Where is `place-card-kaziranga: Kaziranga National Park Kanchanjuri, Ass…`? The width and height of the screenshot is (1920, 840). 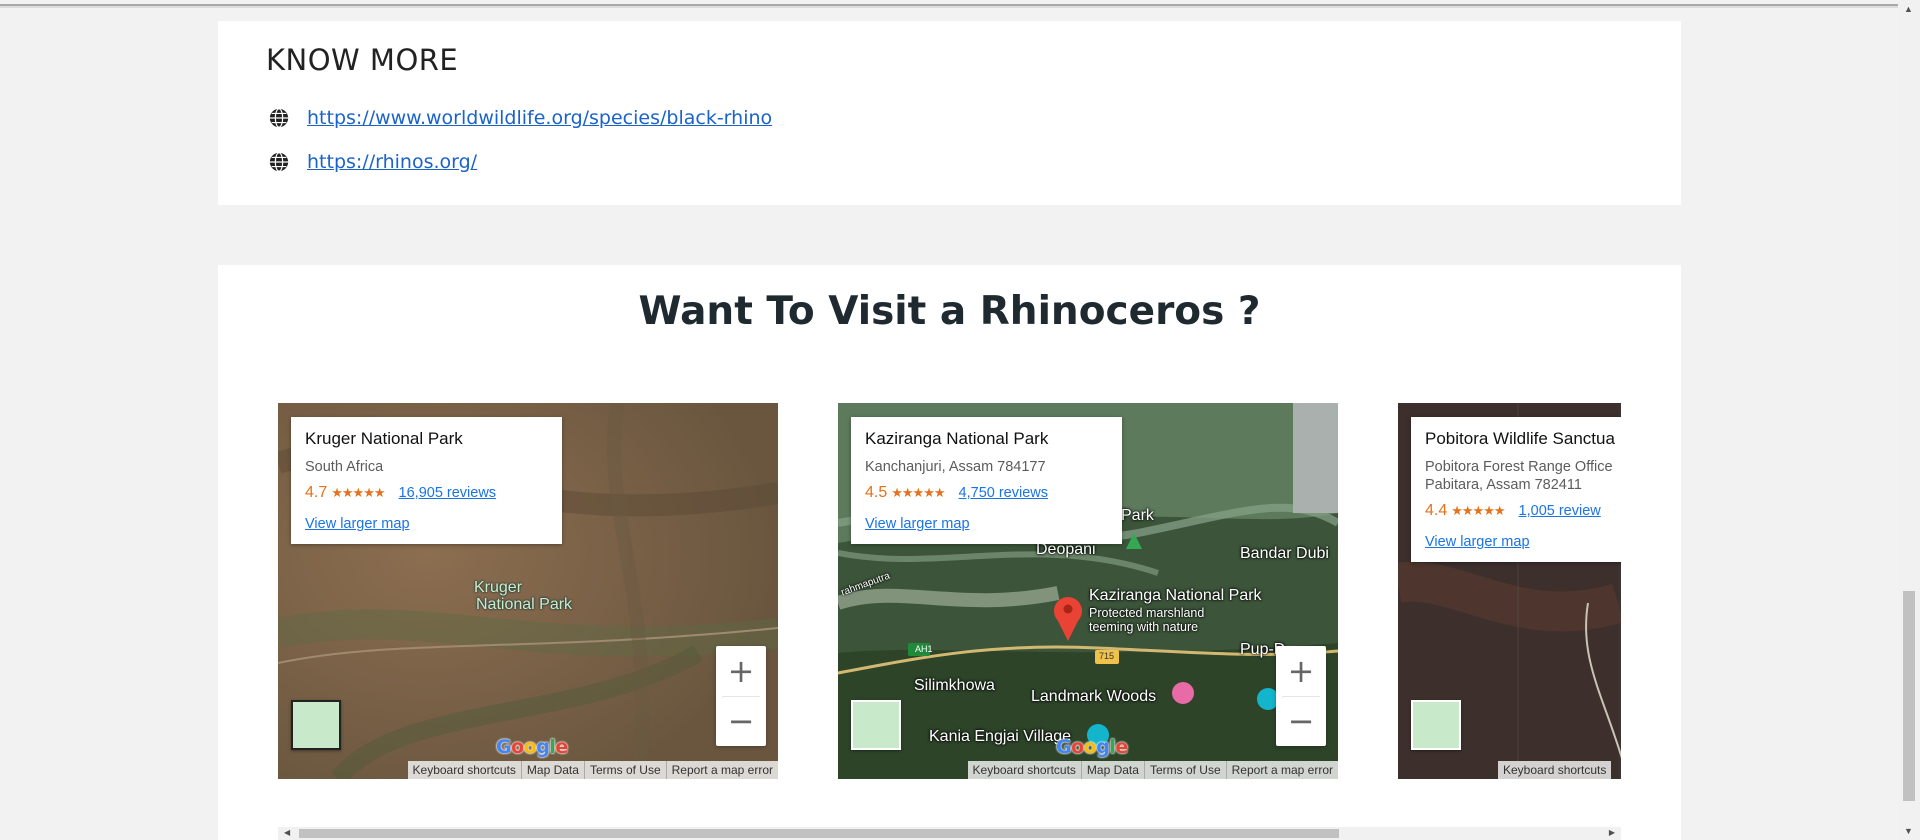 place-card-kaziranga: Kaziranga National Park Kanchanjuri, Ass… is located at coordinates (986, 480).